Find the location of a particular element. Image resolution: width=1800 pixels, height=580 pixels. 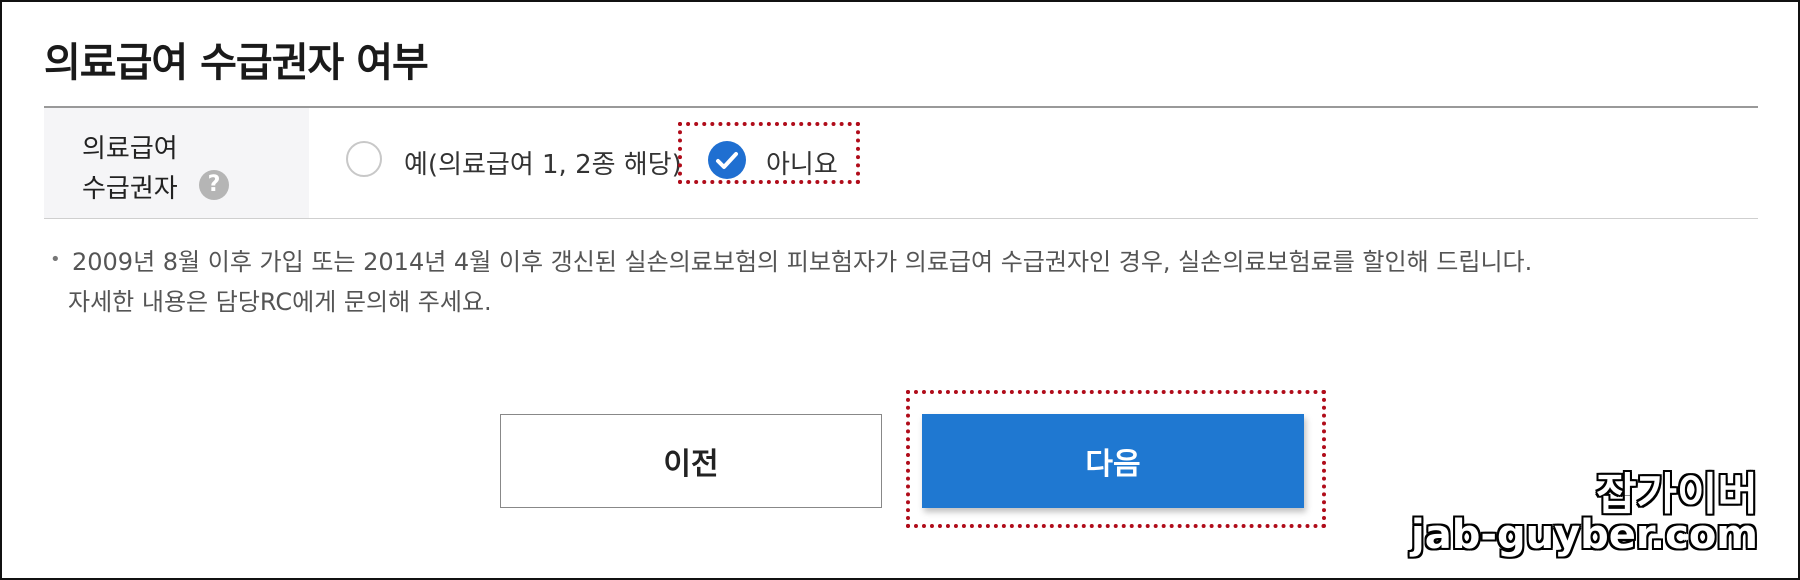

page-title: 의료급여 수급권자 여부 is located at coordinates (236, 63).